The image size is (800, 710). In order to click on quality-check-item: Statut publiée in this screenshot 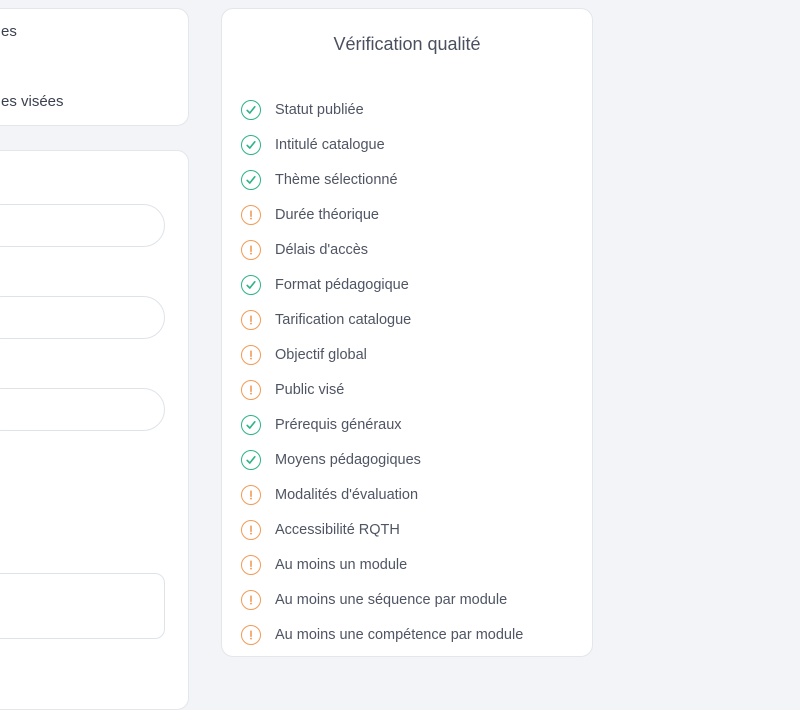, I will do `click(382, 109)`.